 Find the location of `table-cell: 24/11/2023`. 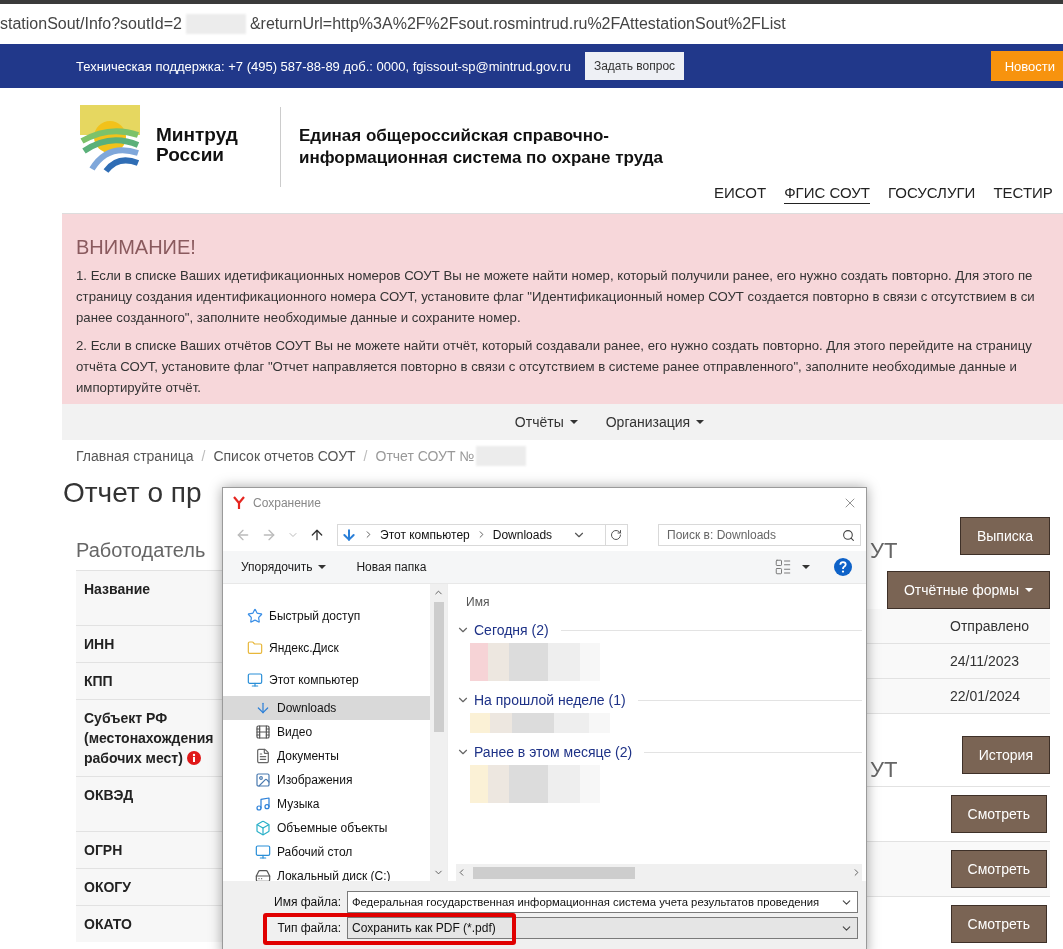

table-cell: 24/11/2023 is located at coordinates (985, 661).